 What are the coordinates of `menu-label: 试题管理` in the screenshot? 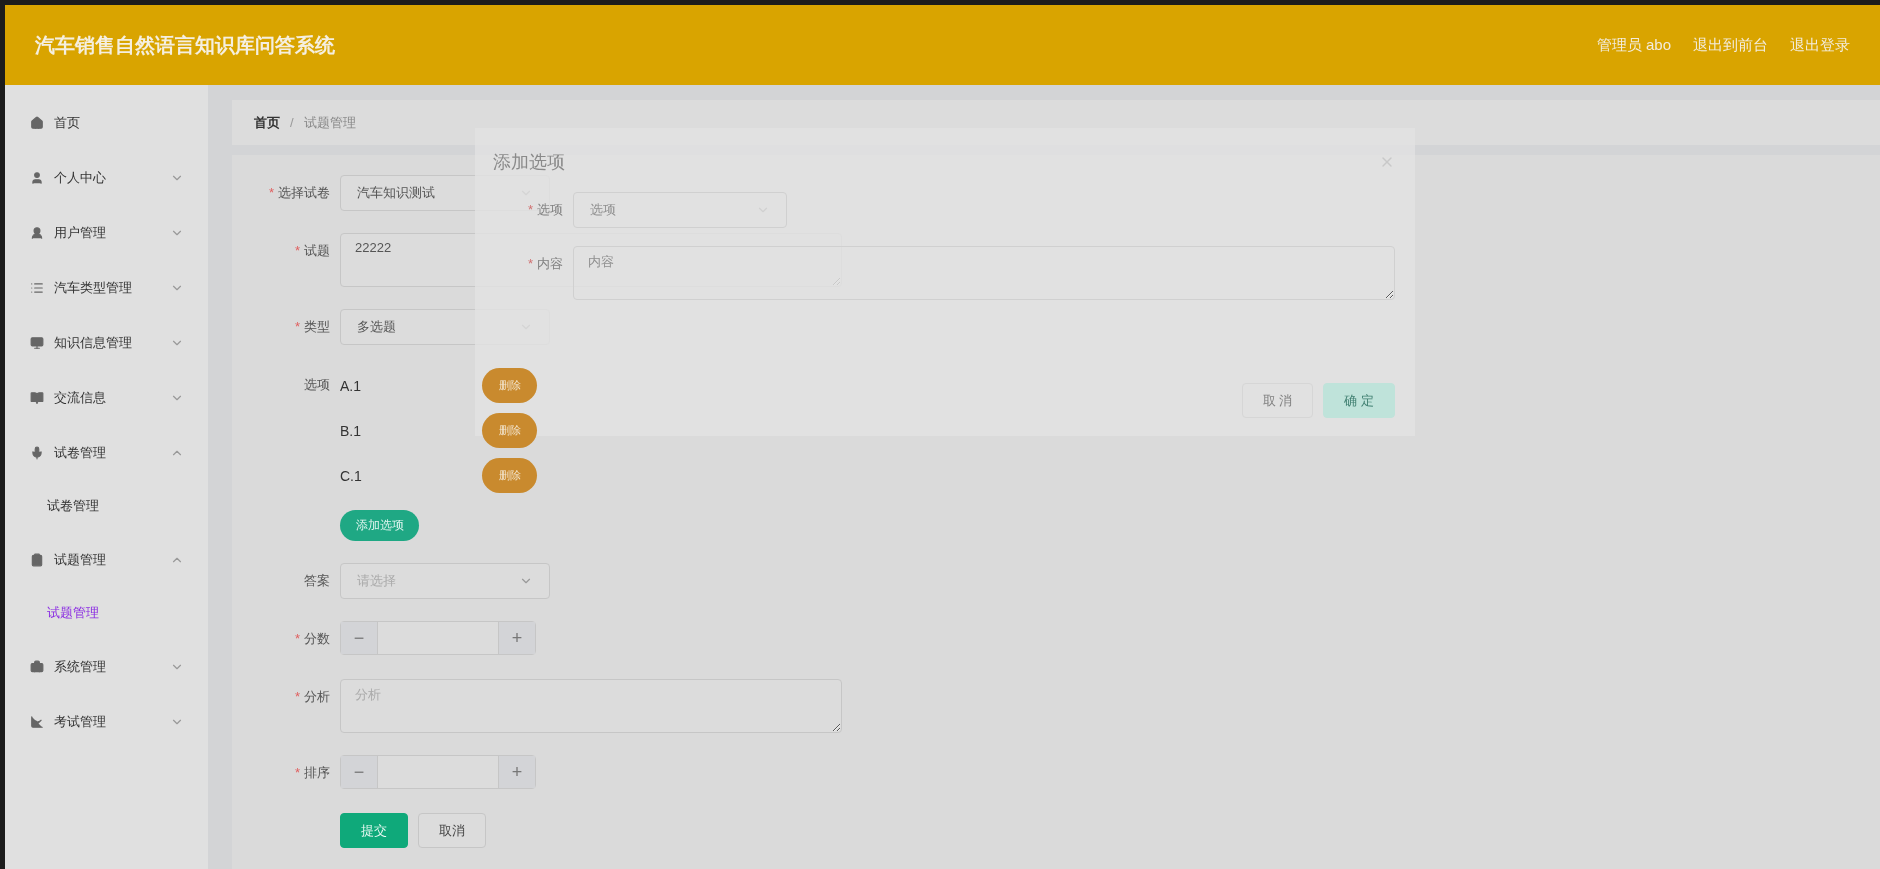 It's located at (80, 559).